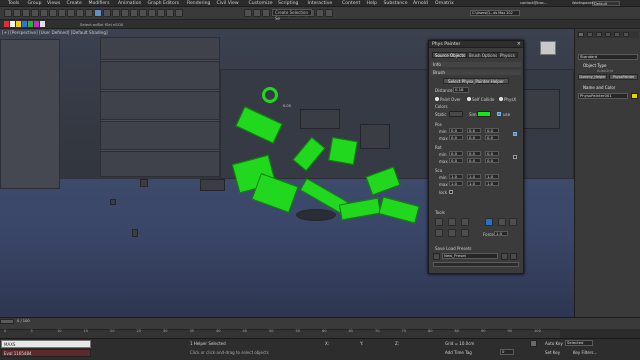  What do you see at coordinates (492, 153) in the screenshot?
I see `rot-min-z: 0.0` at bounding box center [492, 153].